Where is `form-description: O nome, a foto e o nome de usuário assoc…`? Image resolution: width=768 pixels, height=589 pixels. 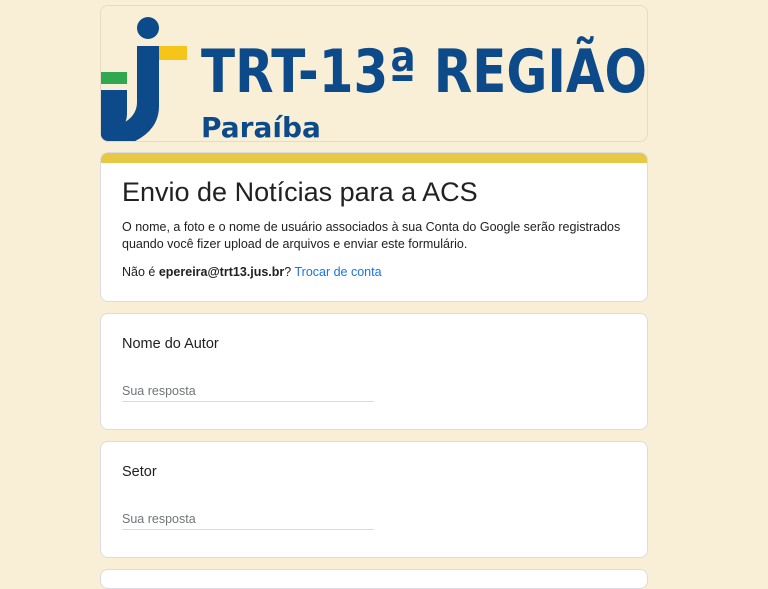 form-description: O nome, a foto e o nome de usuário assoc… is located at coordinates (371, 235).